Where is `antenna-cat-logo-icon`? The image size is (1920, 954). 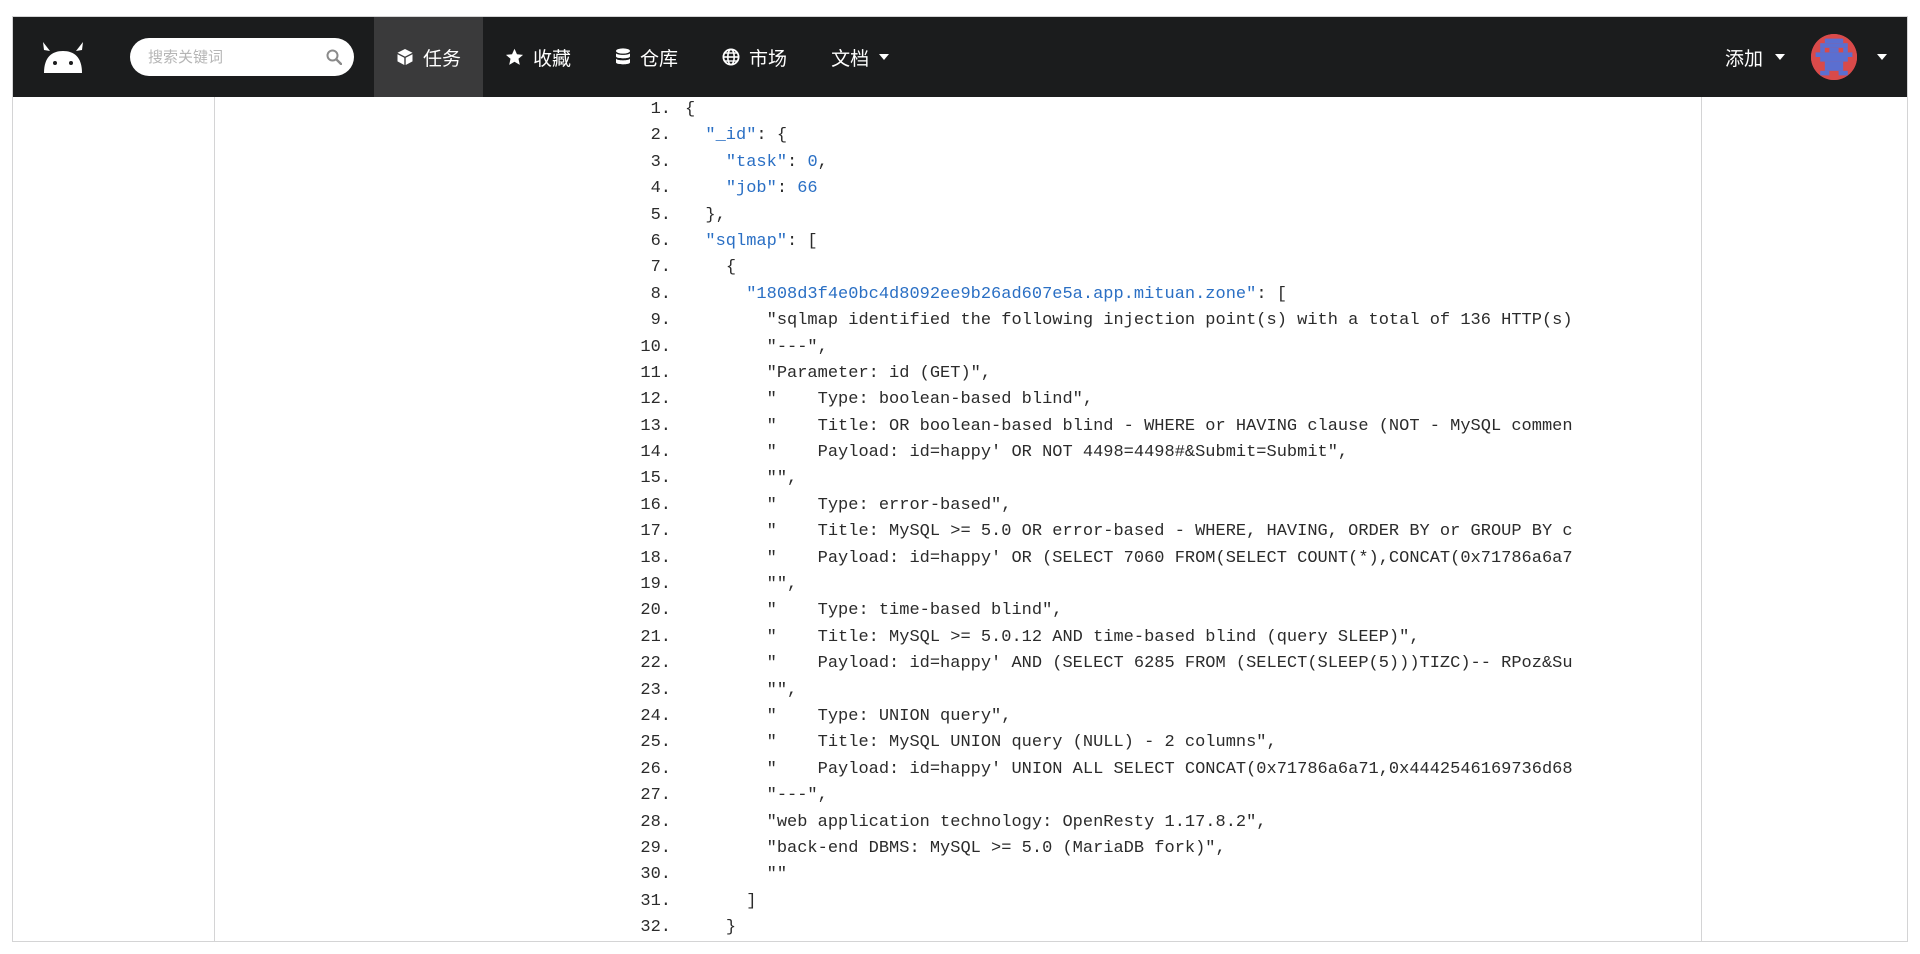
antenna-cat-logo-icon is located at coordinates (63, 57).